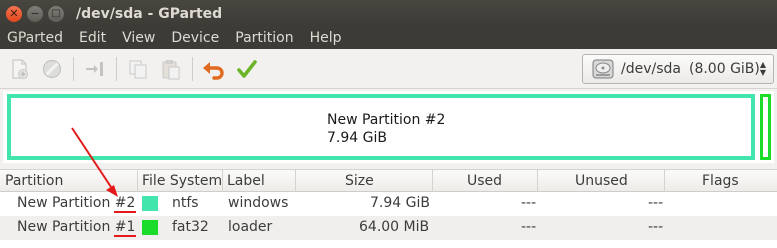 The image size is (777, 248). Describe the element at coordinates (388, 13) in the screenshot. I see `title-bar: ✕ − □ /dev/sda - GParted` at that location.